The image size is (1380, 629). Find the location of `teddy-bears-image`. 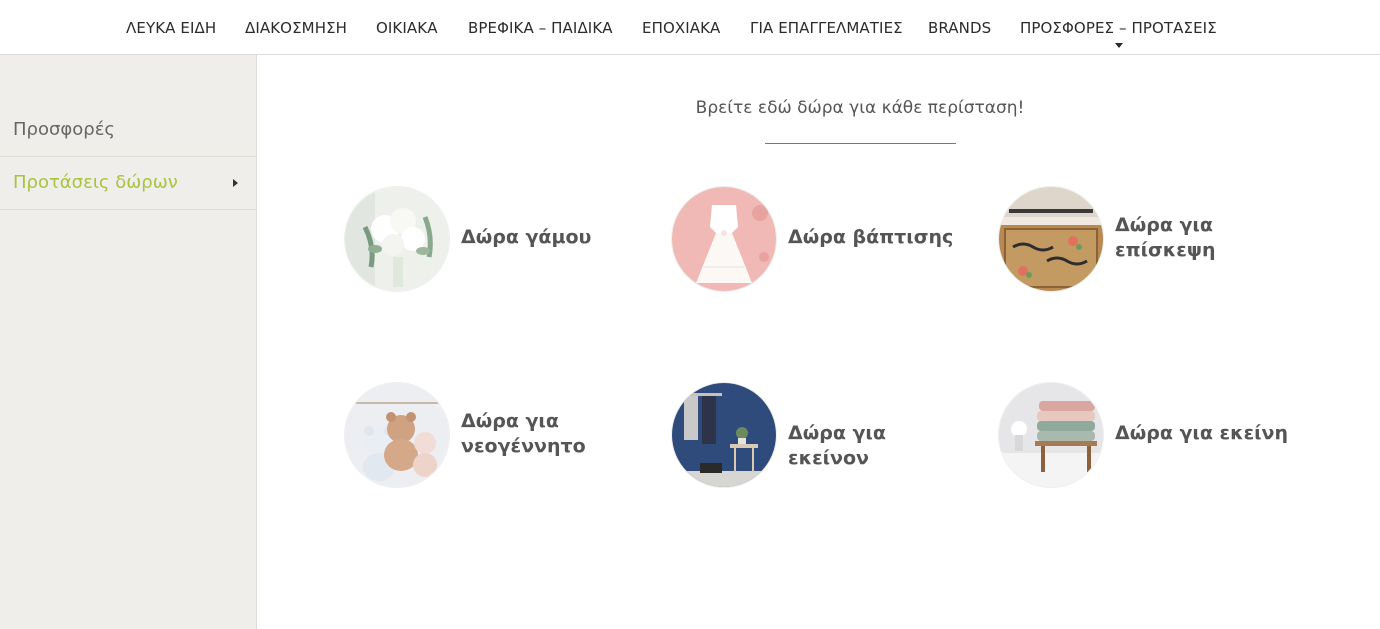

teddy-bears-image is located at coordinates (397, 435).